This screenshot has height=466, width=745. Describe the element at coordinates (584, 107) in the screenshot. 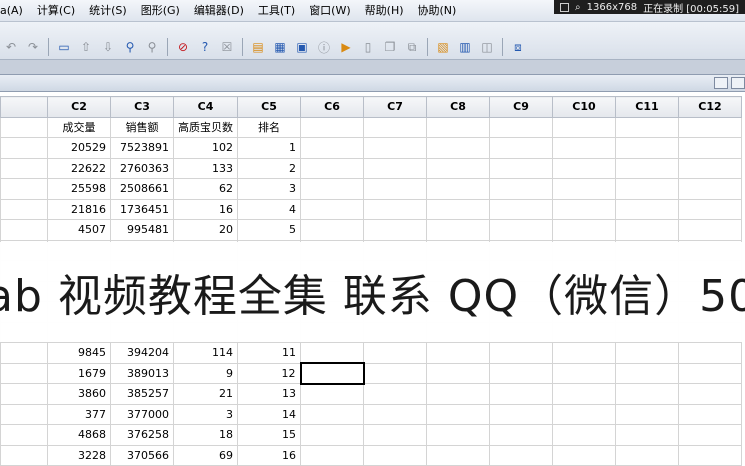

I see `column-header: C10` at that location.